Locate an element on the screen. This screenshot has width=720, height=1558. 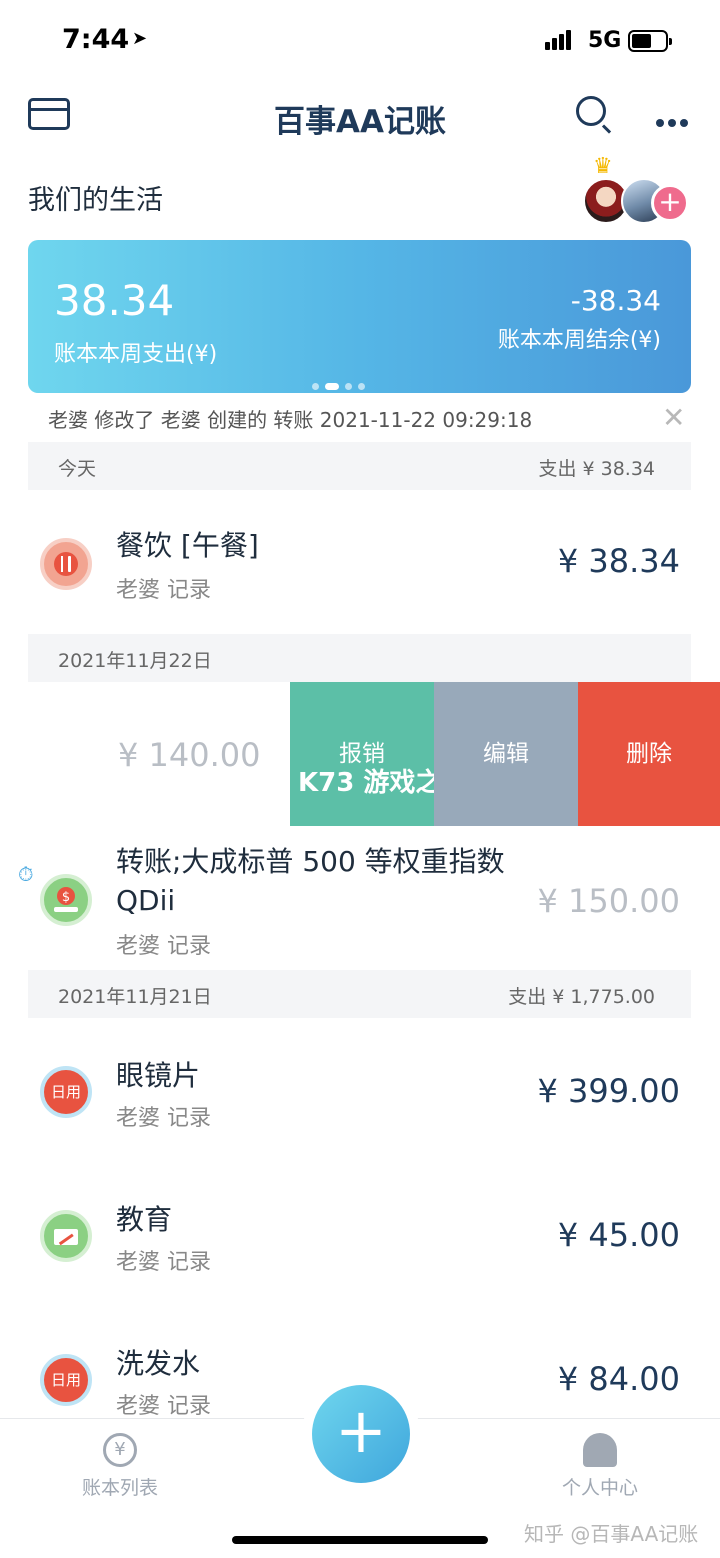
tab-book-list-label: 账本列表 is located at coordinates (119, 1488).